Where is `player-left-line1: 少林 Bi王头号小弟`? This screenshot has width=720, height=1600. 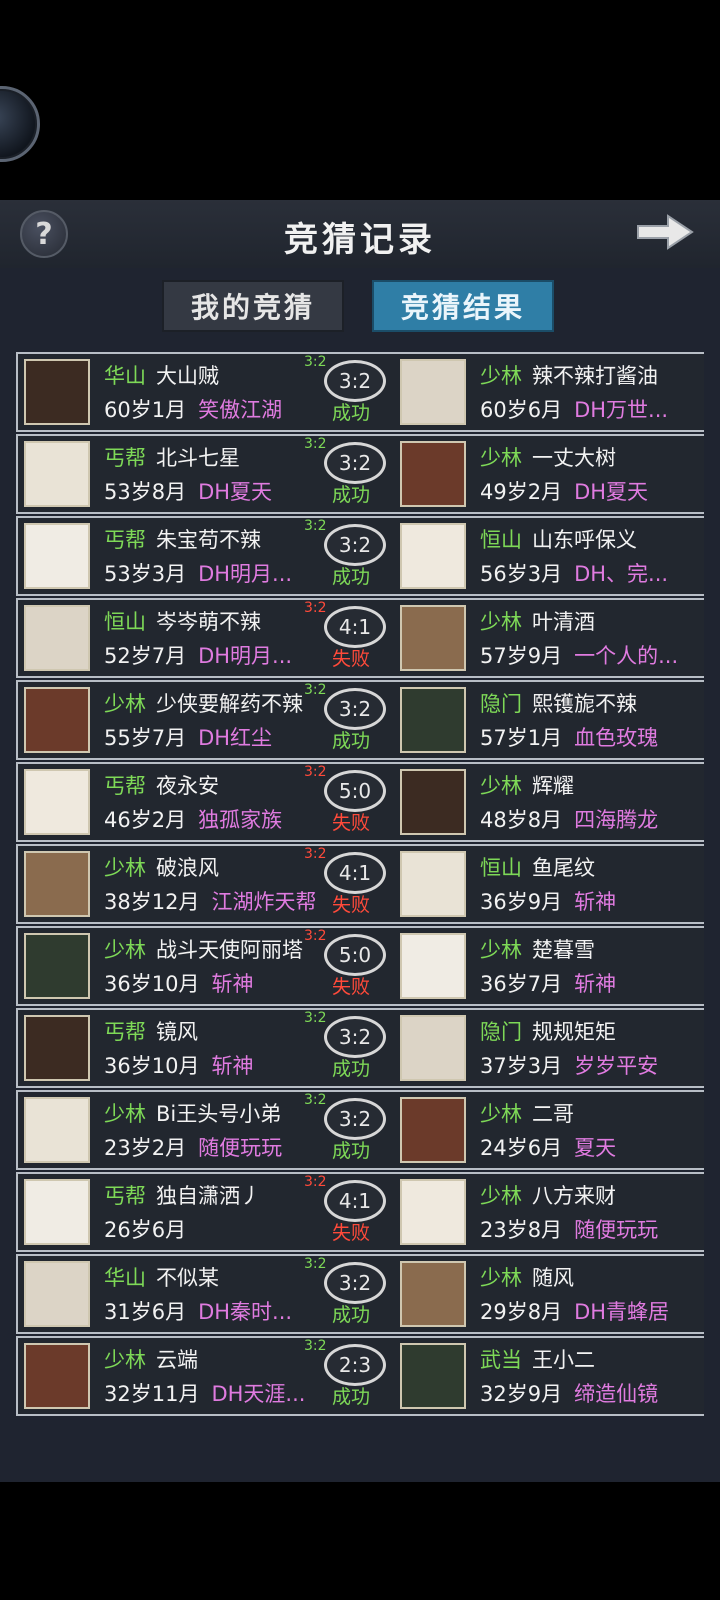 player-left-line1: 少林 Bi王头号小弟 is located at coordinates (192, 1113).